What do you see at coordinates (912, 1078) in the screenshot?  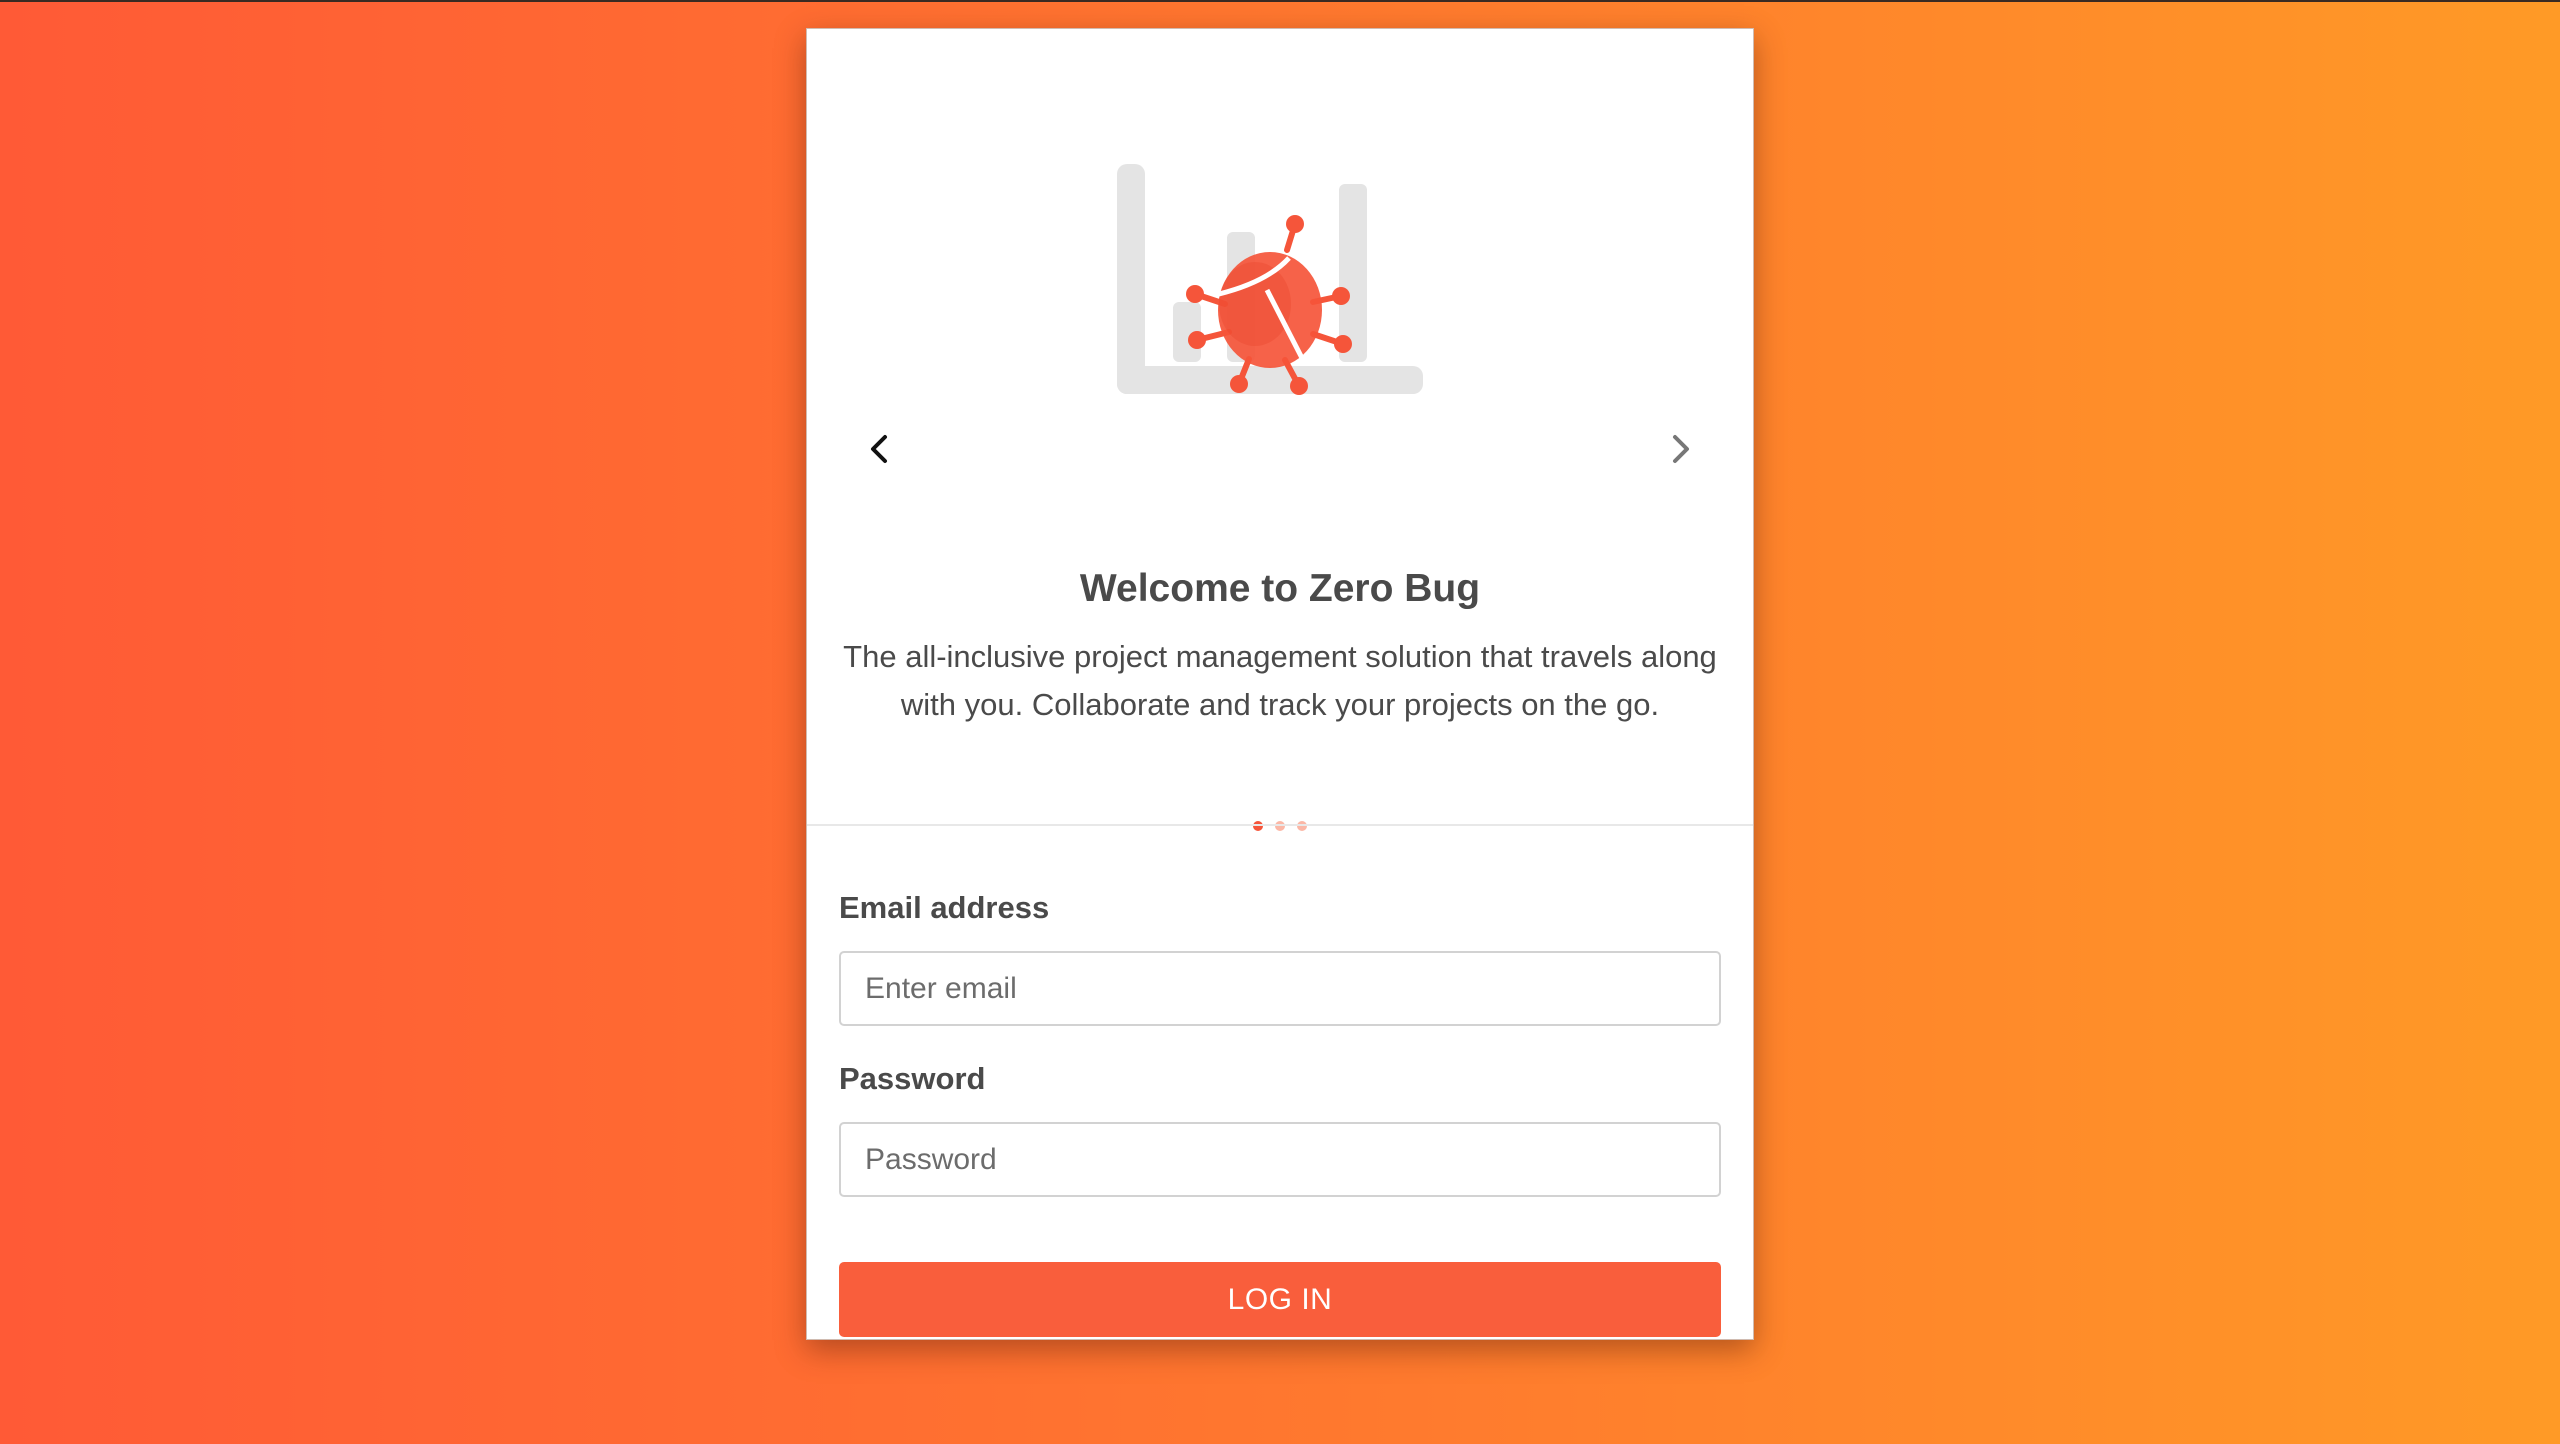 I see `password-label: Password` at bounding box center [912, 1078].